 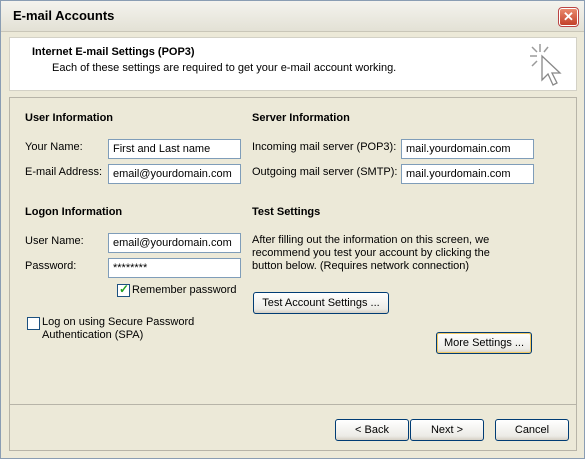 What do you see at coordinates (174, 268) in the screenshot?
I see `password-field: ********` at bounding box center [174, 268].